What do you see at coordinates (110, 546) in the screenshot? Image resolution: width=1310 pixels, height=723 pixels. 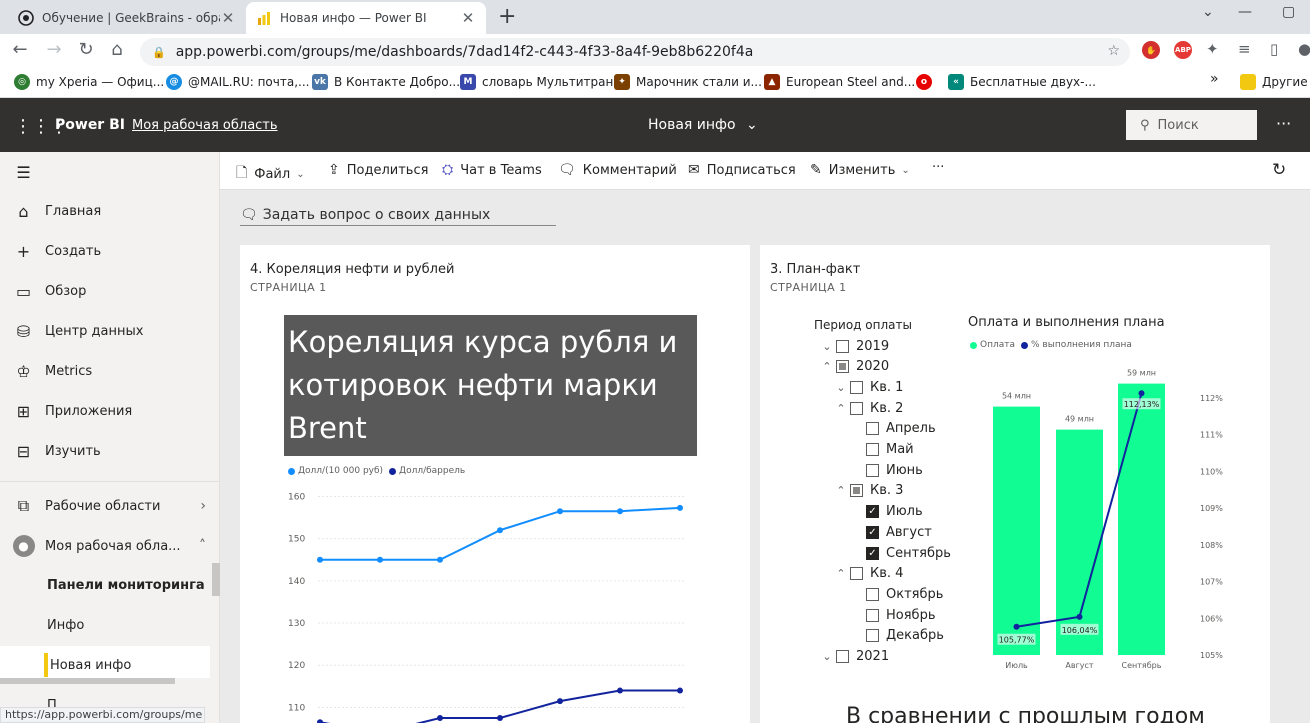 I see `nav-item-my-workspace: ● Моя рабочая обла... ˄` at bounding box center [110, 546].